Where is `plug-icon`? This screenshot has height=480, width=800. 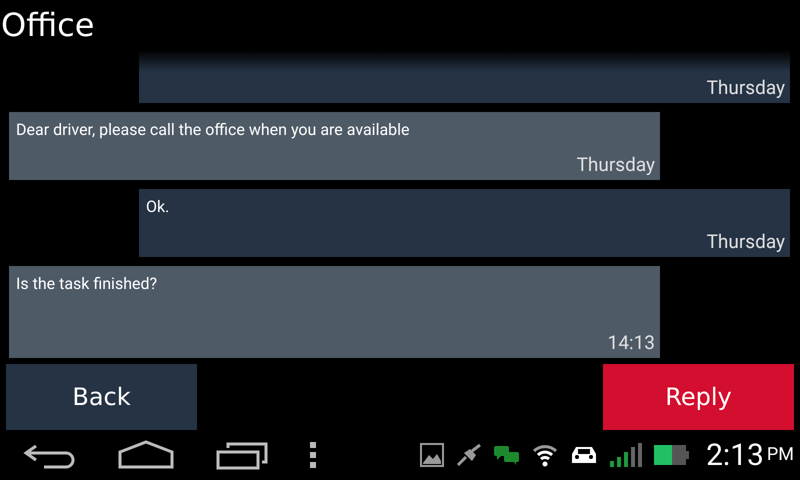
plug-icon is located at coordinates (469, 455).